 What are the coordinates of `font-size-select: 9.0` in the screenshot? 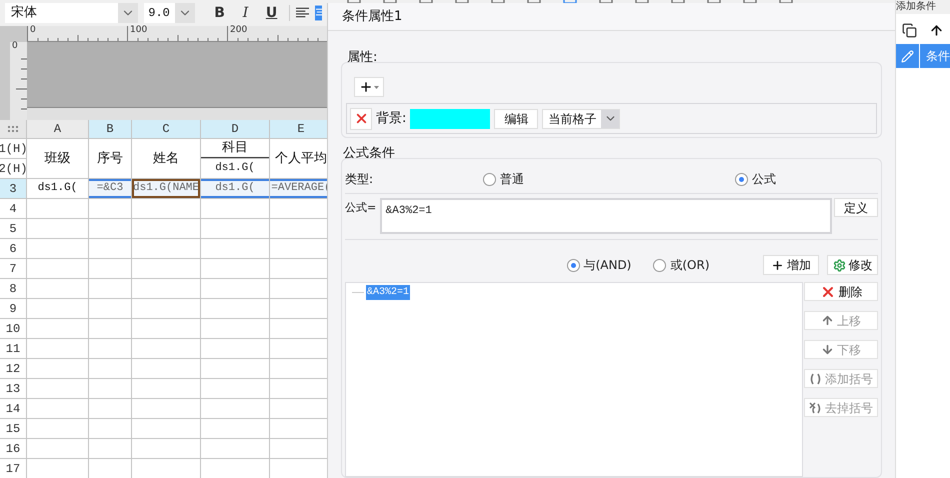 It's located at (169, 13).